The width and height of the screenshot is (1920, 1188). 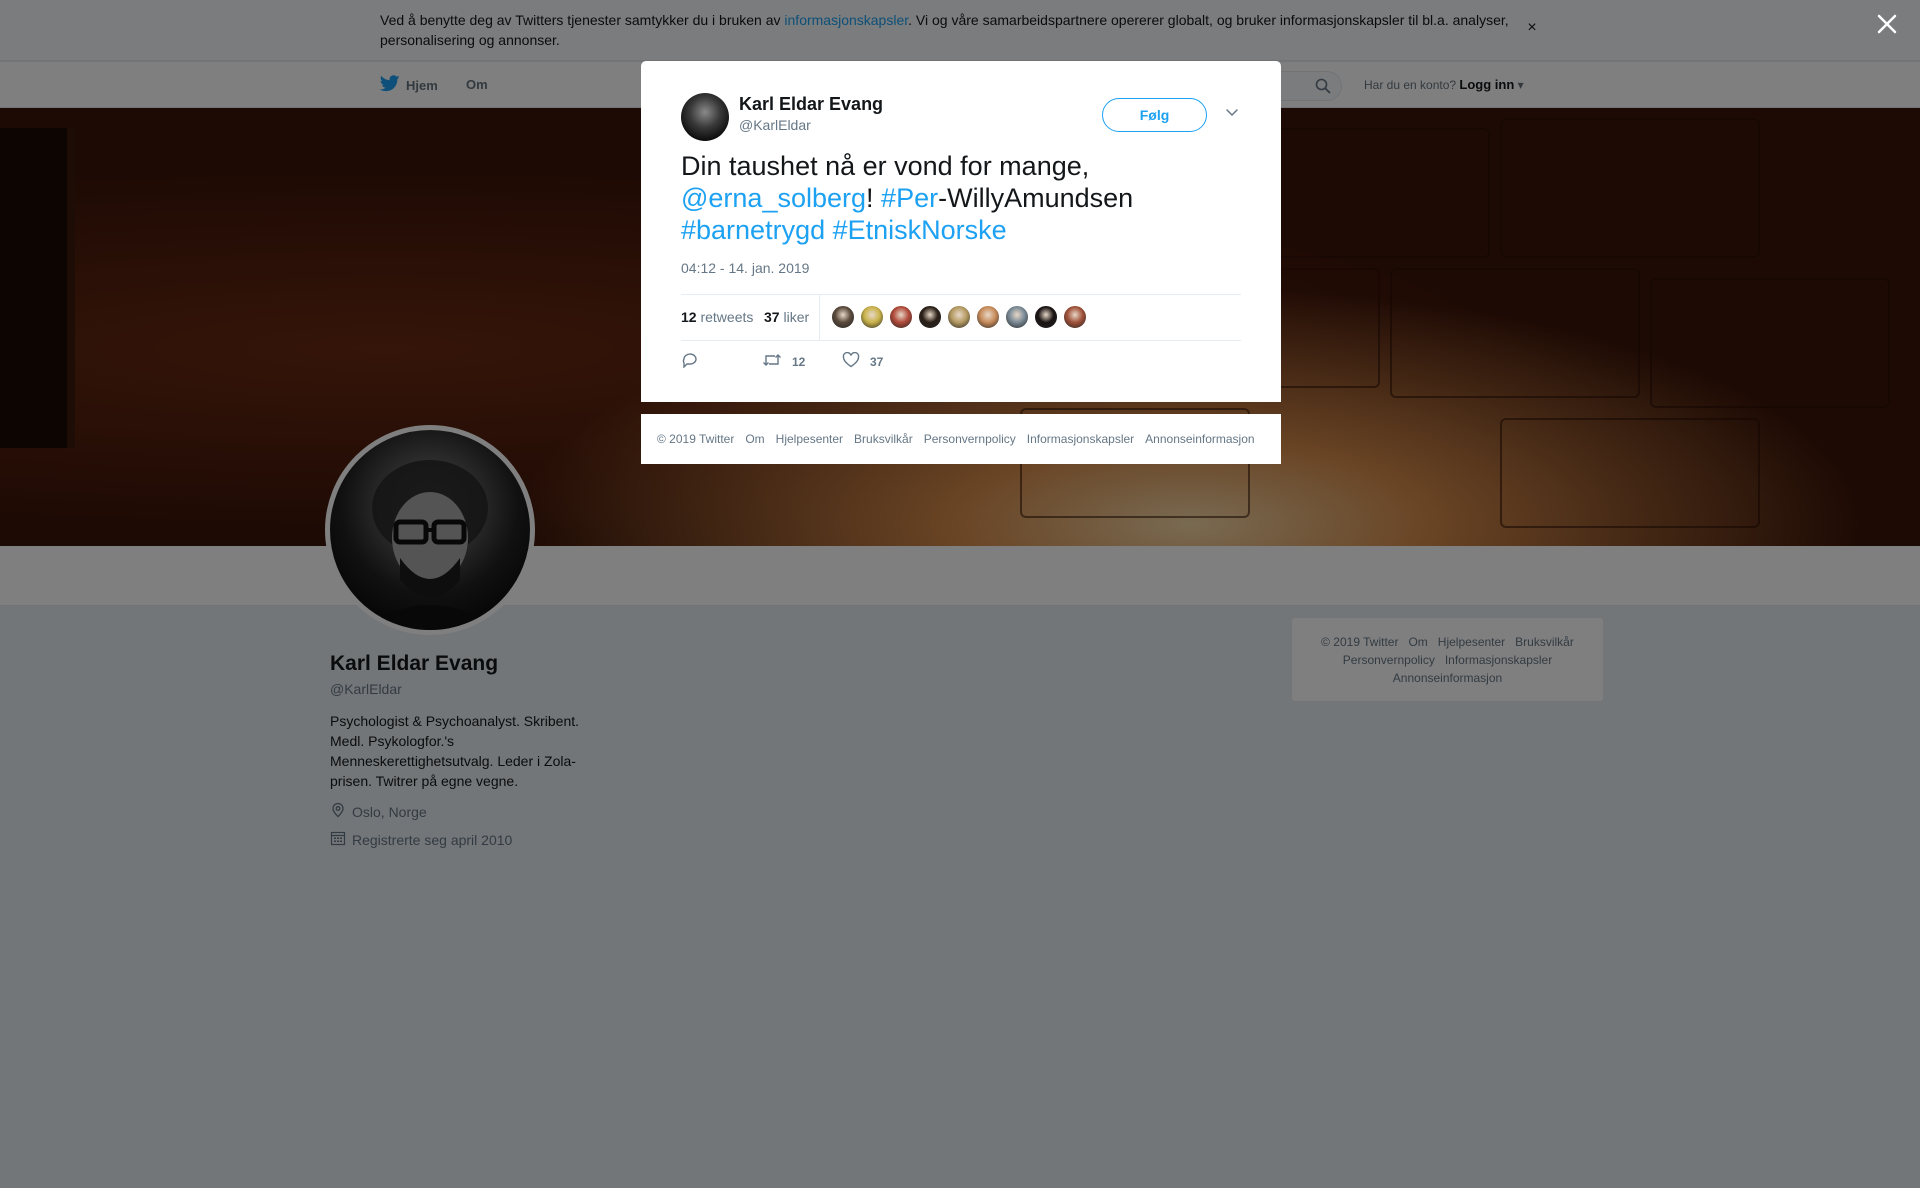 What do you see at coordinates (775, 125) in the screenshot?
I see `tweet-author-handle: @KarlEldar` at bounding box center [775, 125].